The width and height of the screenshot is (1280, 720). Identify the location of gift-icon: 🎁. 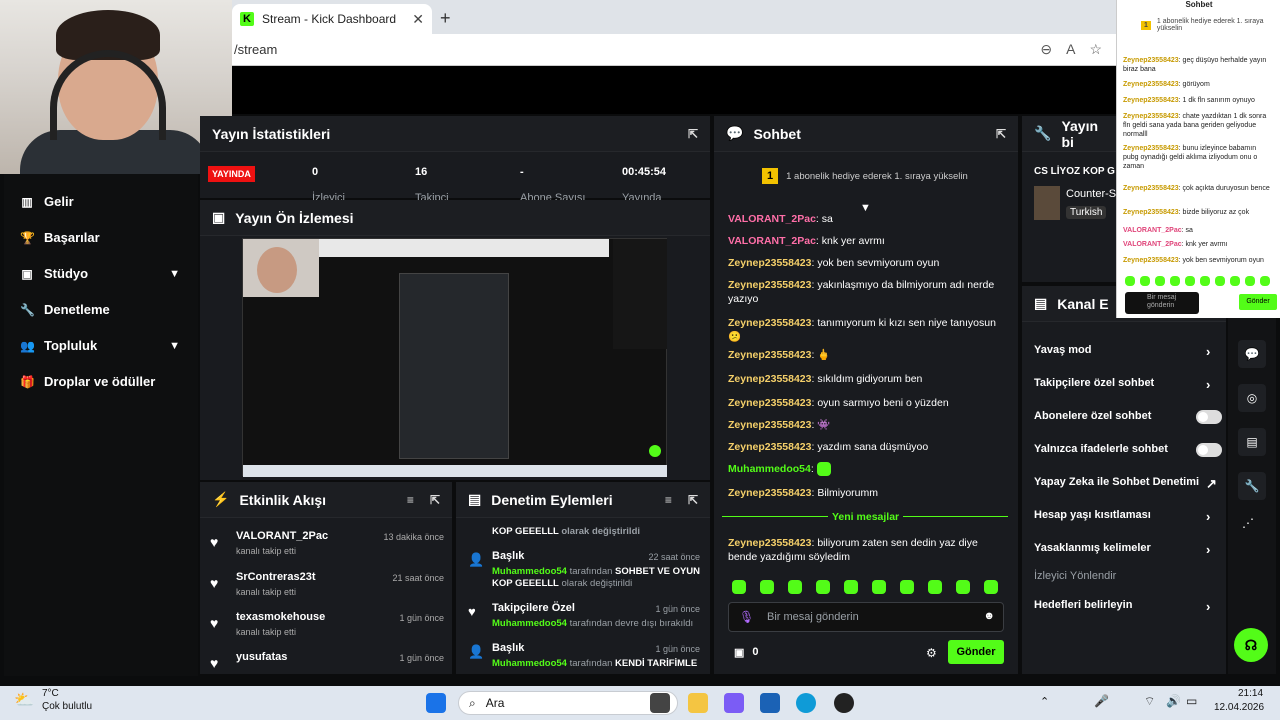
(27, 381).